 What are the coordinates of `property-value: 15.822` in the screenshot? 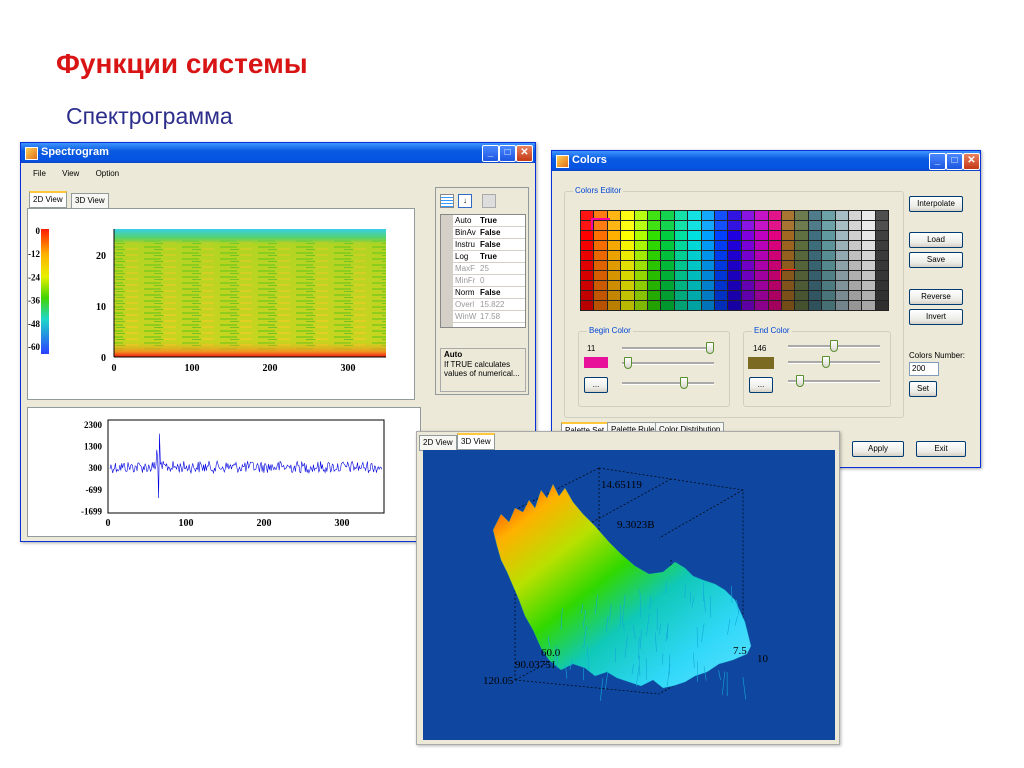 It's located at (492, 304).